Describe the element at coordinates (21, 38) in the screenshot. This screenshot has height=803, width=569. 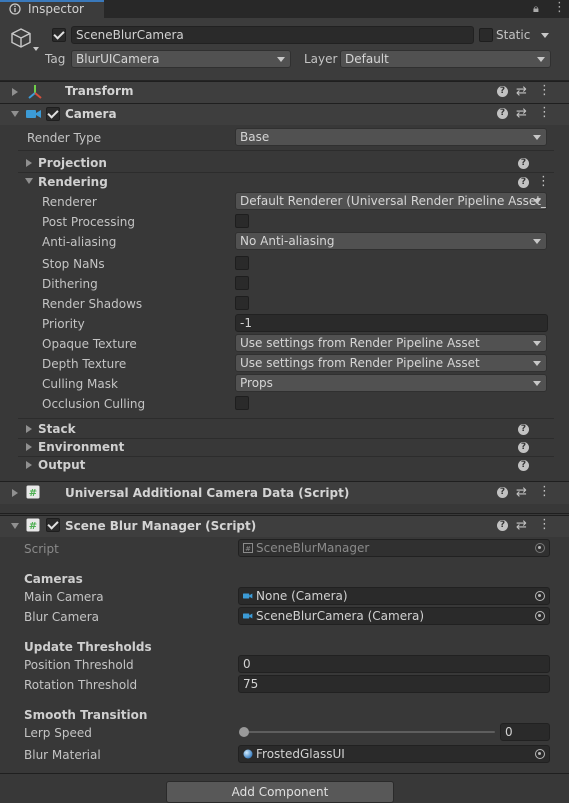
I see `gameobject-cube-icon` at that location.